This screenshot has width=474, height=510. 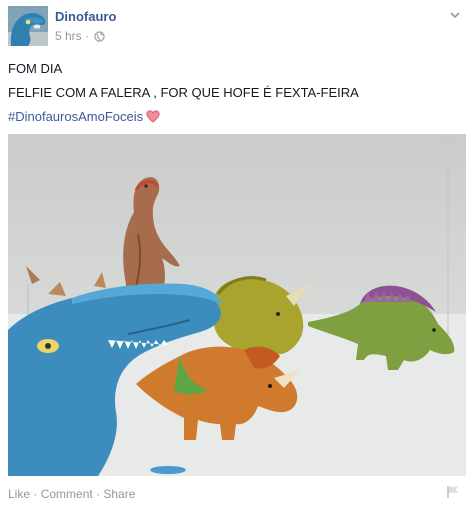 What do you see at coordinates (75, 116) in the screenshot?
I see `hashtag-link: #DinofaurosAmoFoceis` at bounding box center [75, 116].